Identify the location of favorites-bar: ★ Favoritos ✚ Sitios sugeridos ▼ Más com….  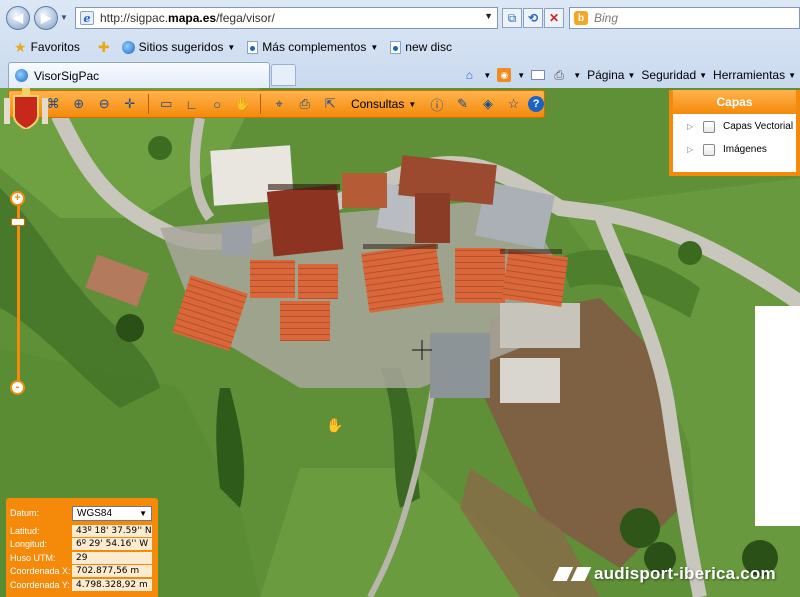
(400, 47).